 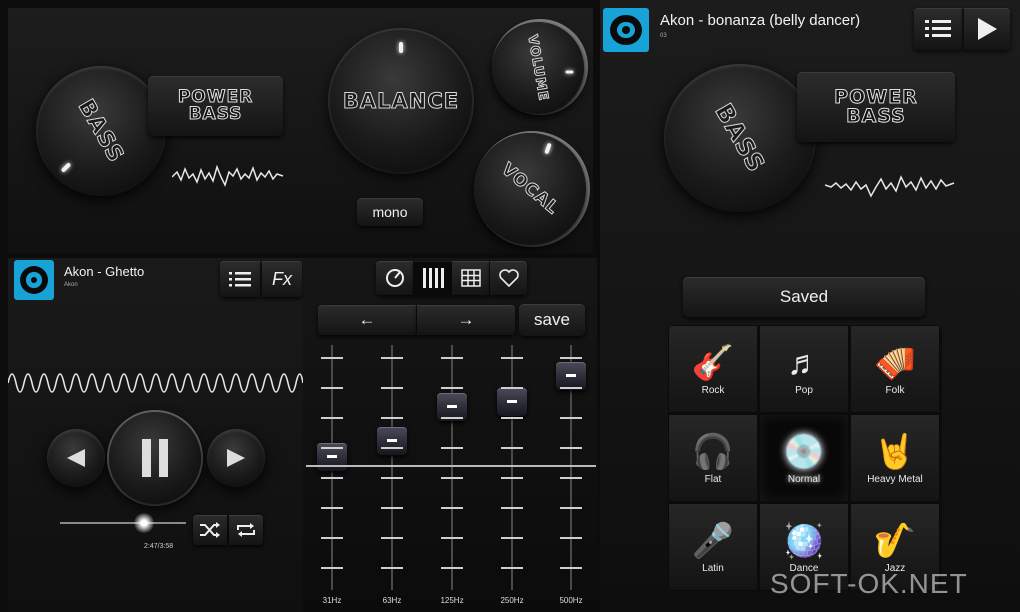 What do you see at coordinates (713, 547) in the screenshot?
I see `preset-latin: 🎤 Latin` at bounding box center [713, 547].